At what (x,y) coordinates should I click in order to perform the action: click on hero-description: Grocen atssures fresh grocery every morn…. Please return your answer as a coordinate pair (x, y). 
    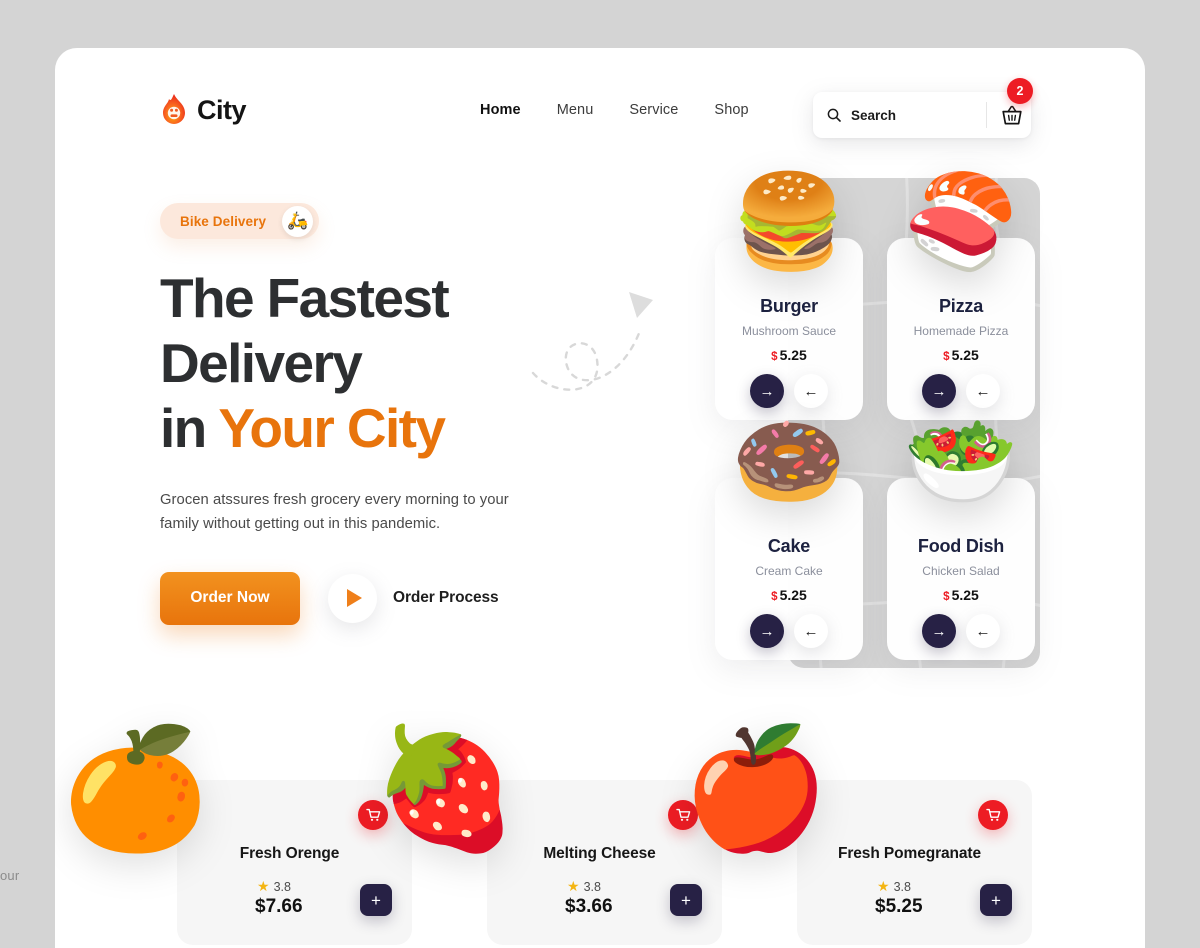
    Looking at the image, I should click on (334, 511).